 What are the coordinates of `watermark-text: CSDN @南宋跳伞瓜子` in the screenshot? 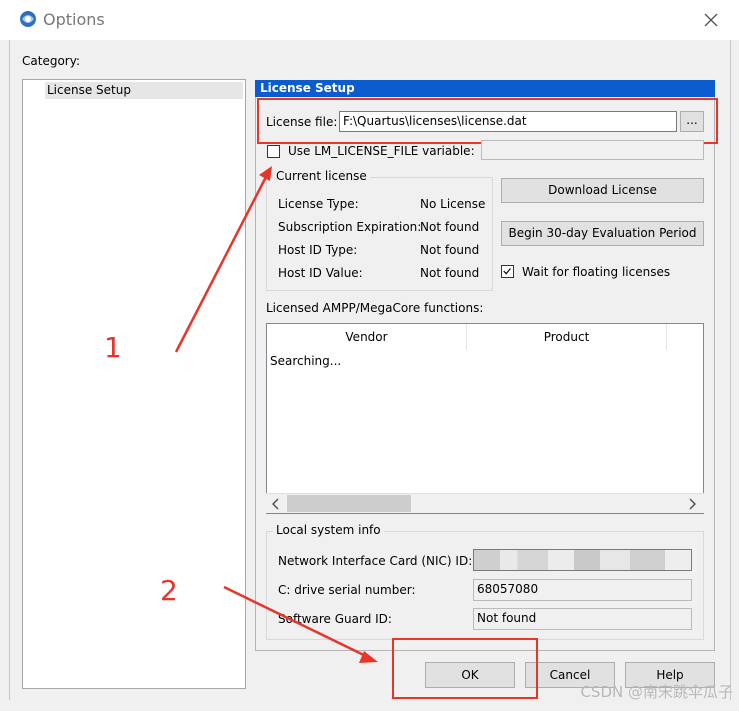 It's located at (656, 692).